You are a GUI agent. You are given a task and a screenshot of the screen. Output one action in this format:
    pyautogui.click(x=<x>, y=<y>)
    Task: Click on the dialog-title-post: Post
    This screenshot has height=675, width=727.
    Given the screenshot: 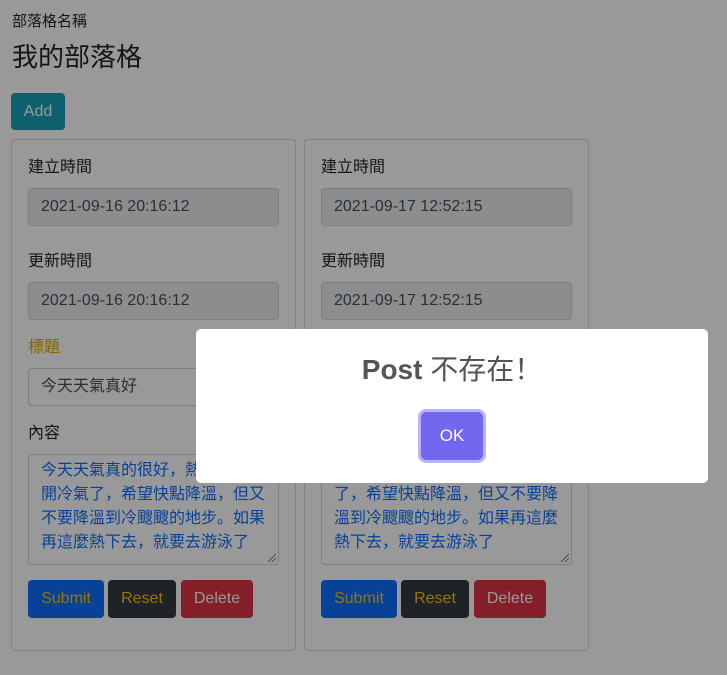 What is the action you would take?
    pyautogui.click(x=392, y=369)
    